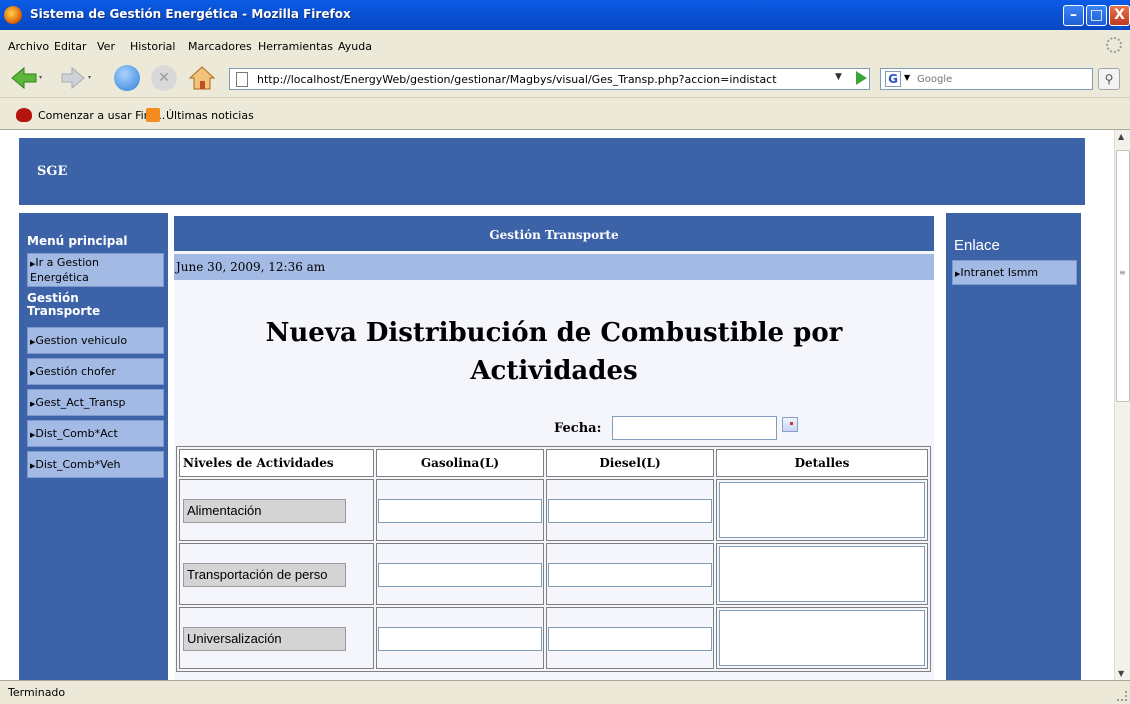 Image resolution: width=1130 pixels, height=704 pixels. I want to click on menu-historial: Historial, so click(152, 46).